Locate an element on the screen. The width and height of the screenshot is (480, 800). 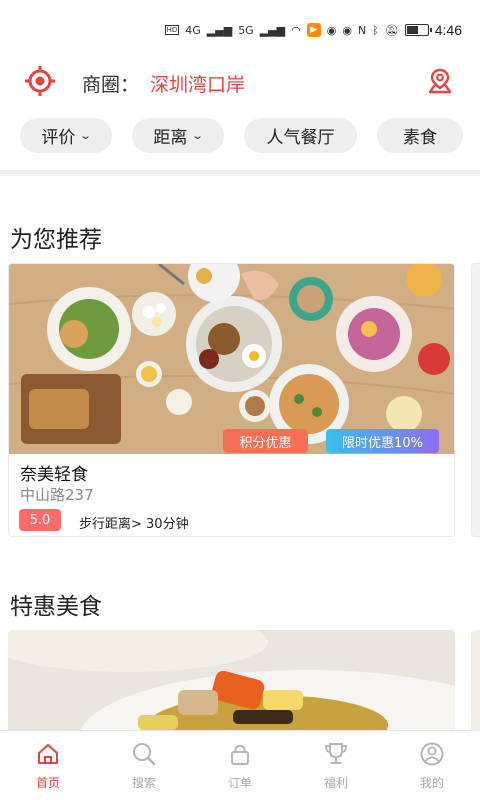
battery-icon is located at coordinates (418, 30).